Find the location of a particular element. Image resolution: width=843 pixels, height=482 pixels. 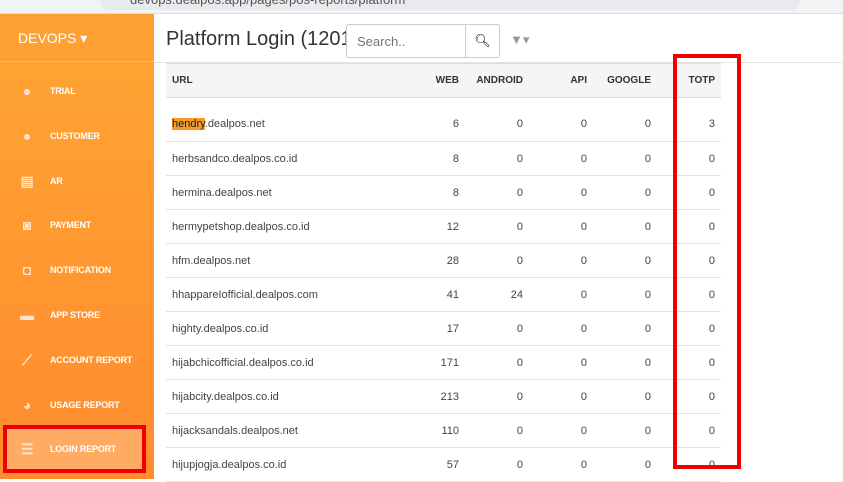

sidebar-item-account-report: ⟋ ACCOUNT REPORT is located at coordinates (74, 360).